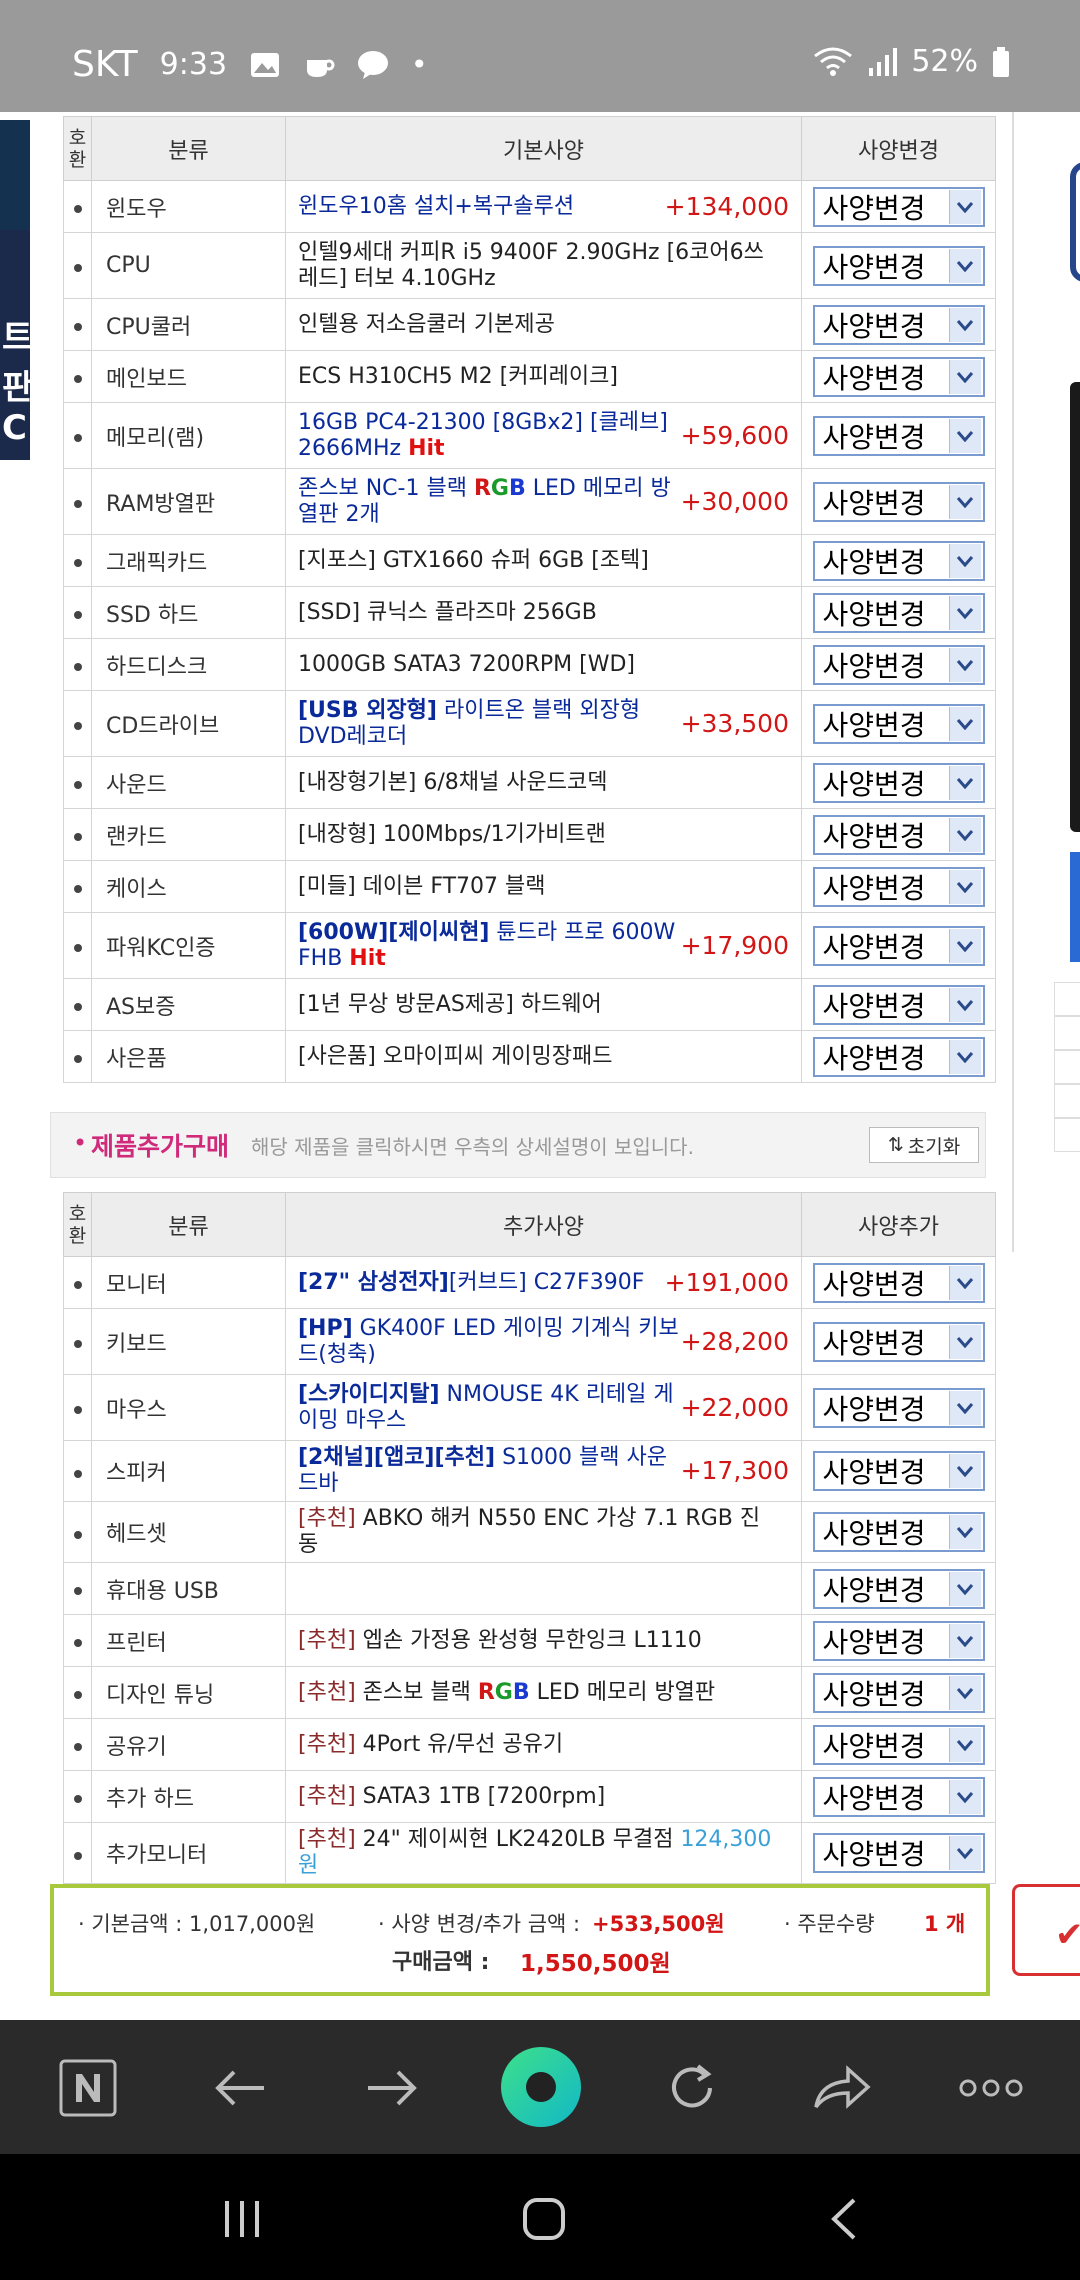 The image size is (1080, 2280). What do you see at coordinates (543, 1744) in the screenshot?
I see `spec-cell: [추천] 4Port 유/무선 공유기` at bounding box center [543, 1744].